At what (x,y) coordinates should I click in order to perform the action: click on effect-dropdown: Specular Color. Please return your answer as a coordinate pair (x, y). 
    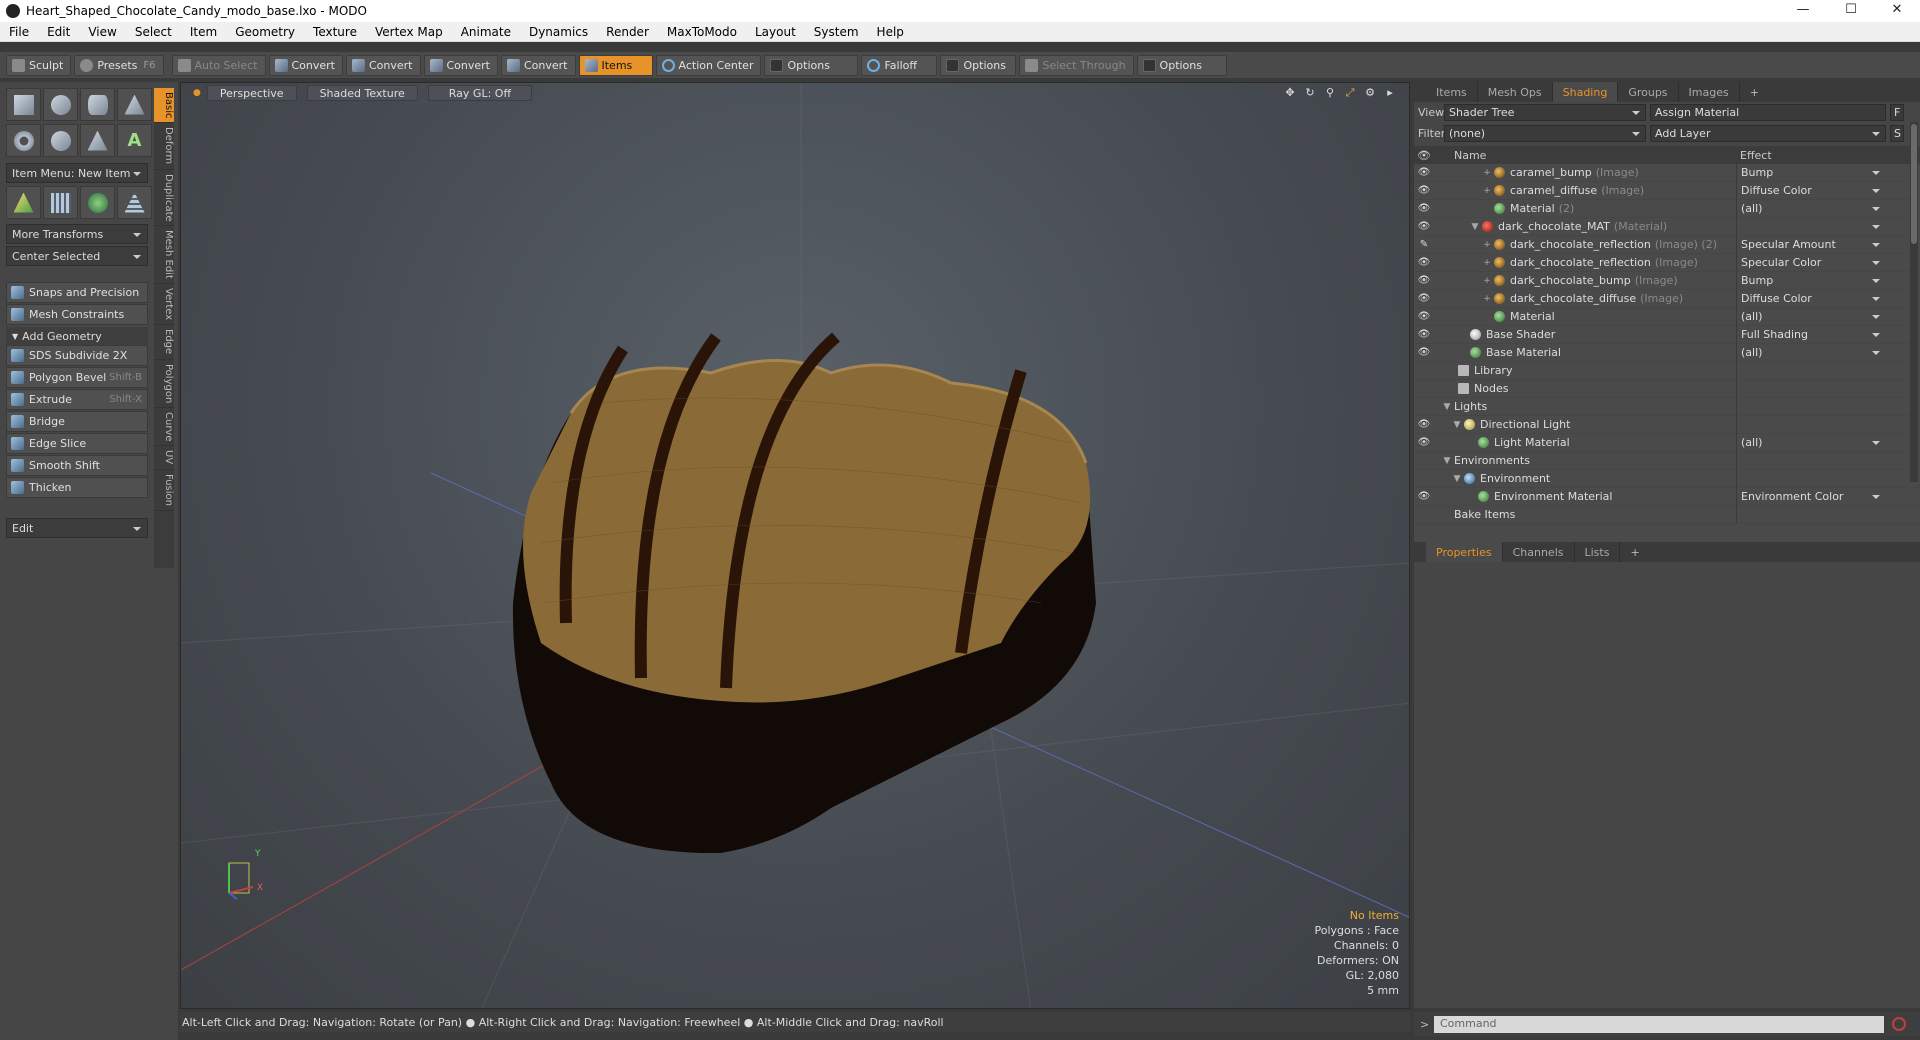
    Looking at the image, I should click on (1811, 262).